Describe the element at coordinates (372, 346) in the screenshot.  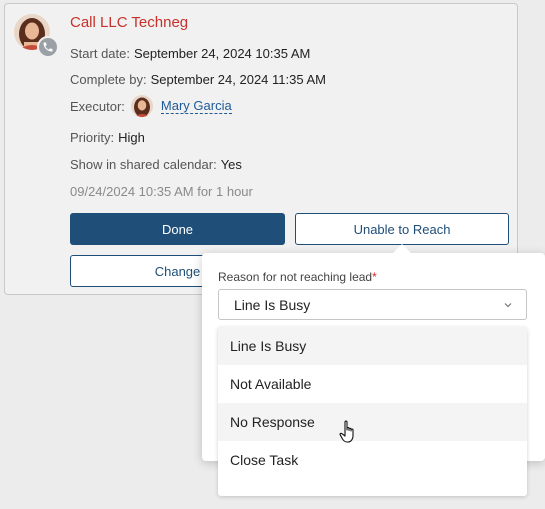
I see `option-line-is-busy: Line Is Busy` at that location.